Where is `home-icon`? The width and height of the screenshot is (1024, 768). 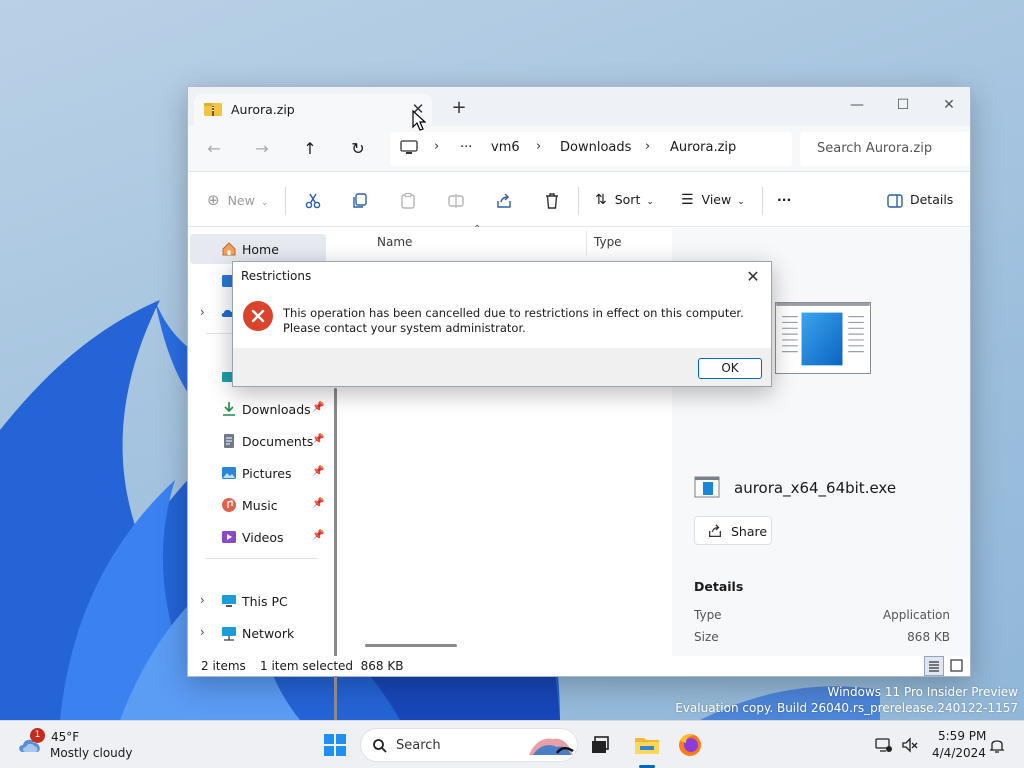
home-icon is located at coordinates (229, 249).